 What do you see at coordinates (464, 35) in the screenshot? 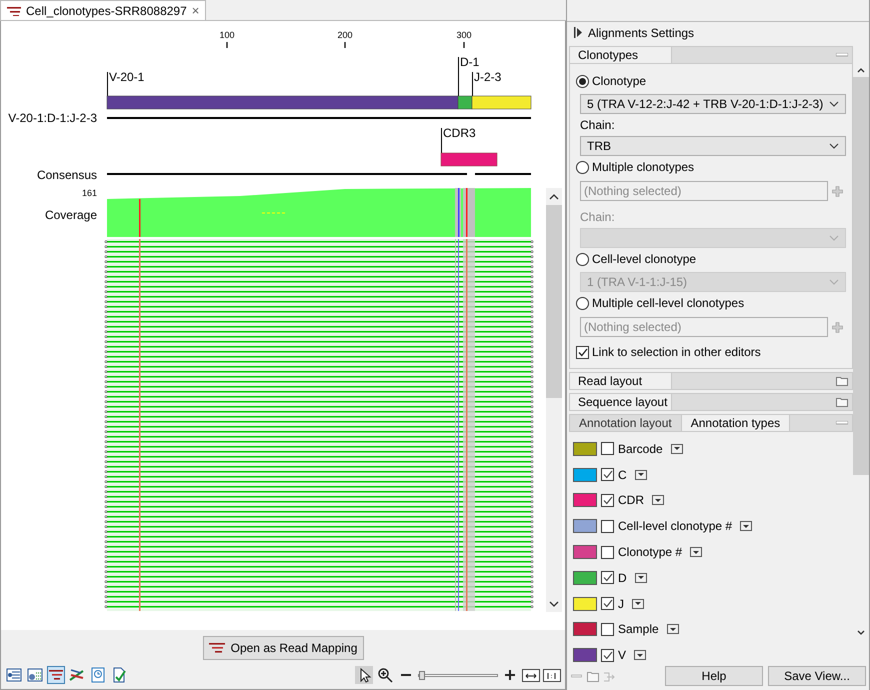
I see `ruler-label: 300` at bounding box center [464, 35].